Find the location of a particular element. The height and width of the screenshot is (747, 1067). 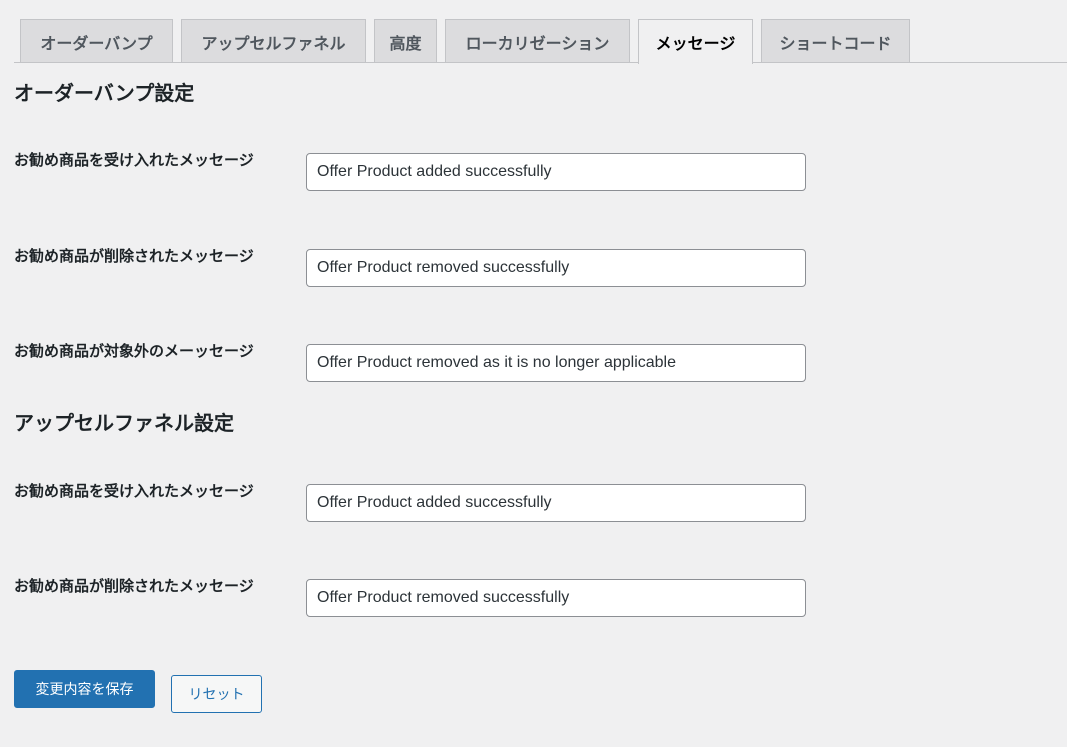

tab-shortcode: ショートコード is located at coordinates (835, 41).